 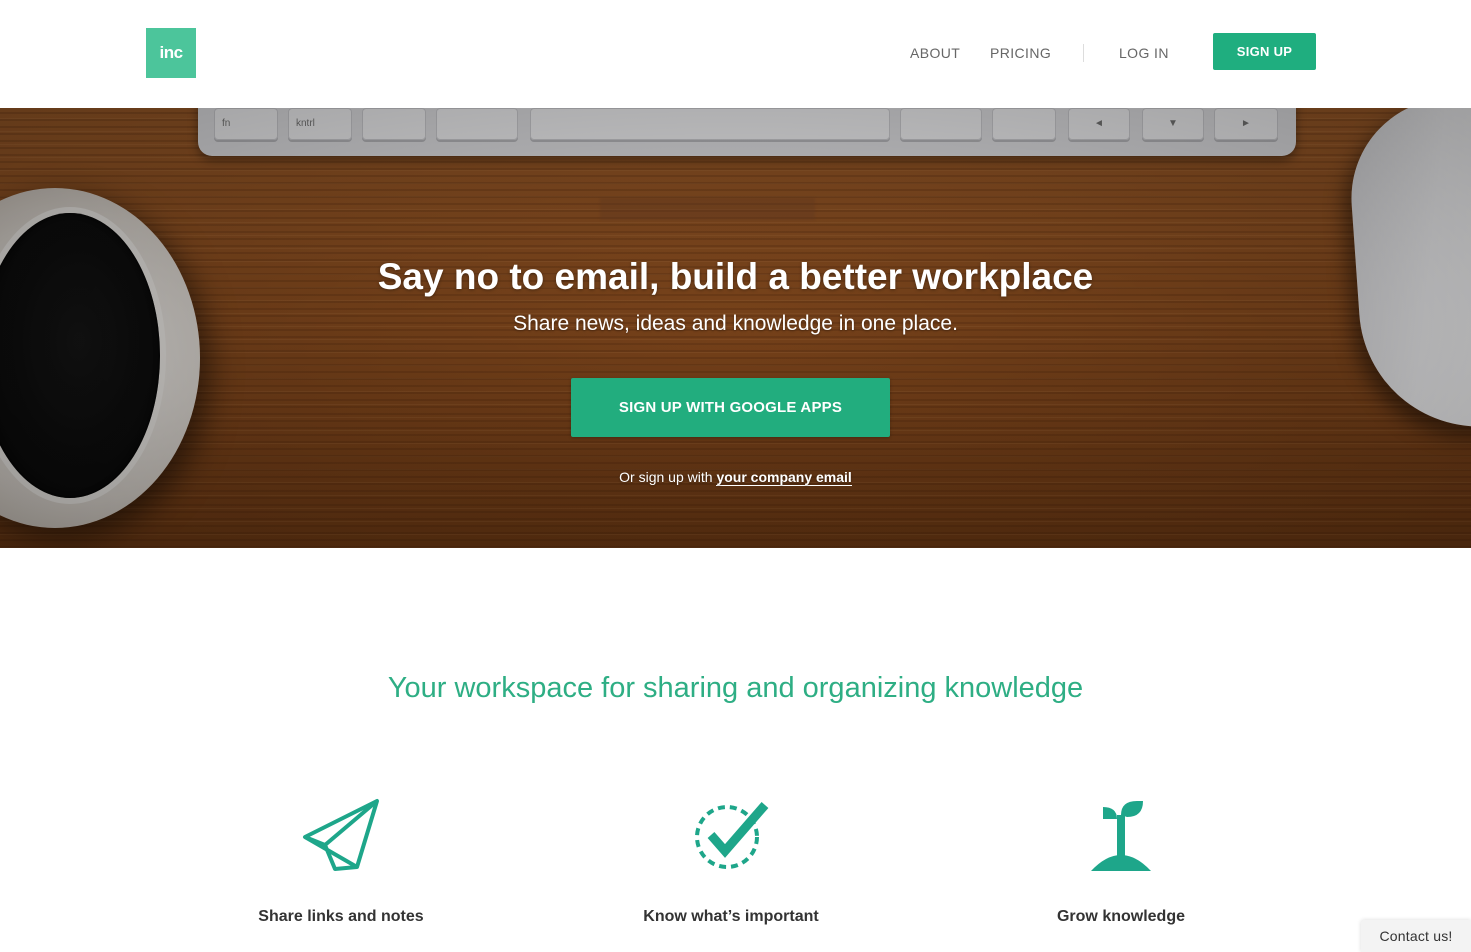 I want to click on feature-grow: Grow knowledge, so click(x=1121, y=858).